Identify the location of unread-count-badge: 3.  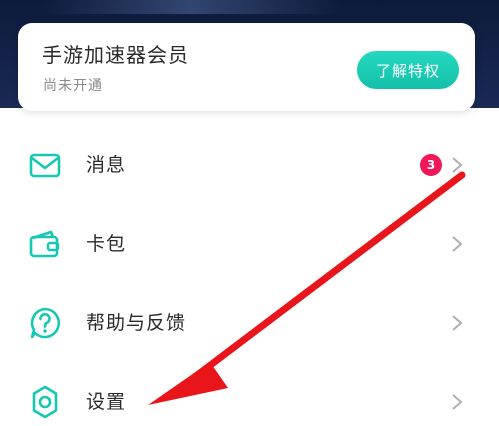
(431, 165).